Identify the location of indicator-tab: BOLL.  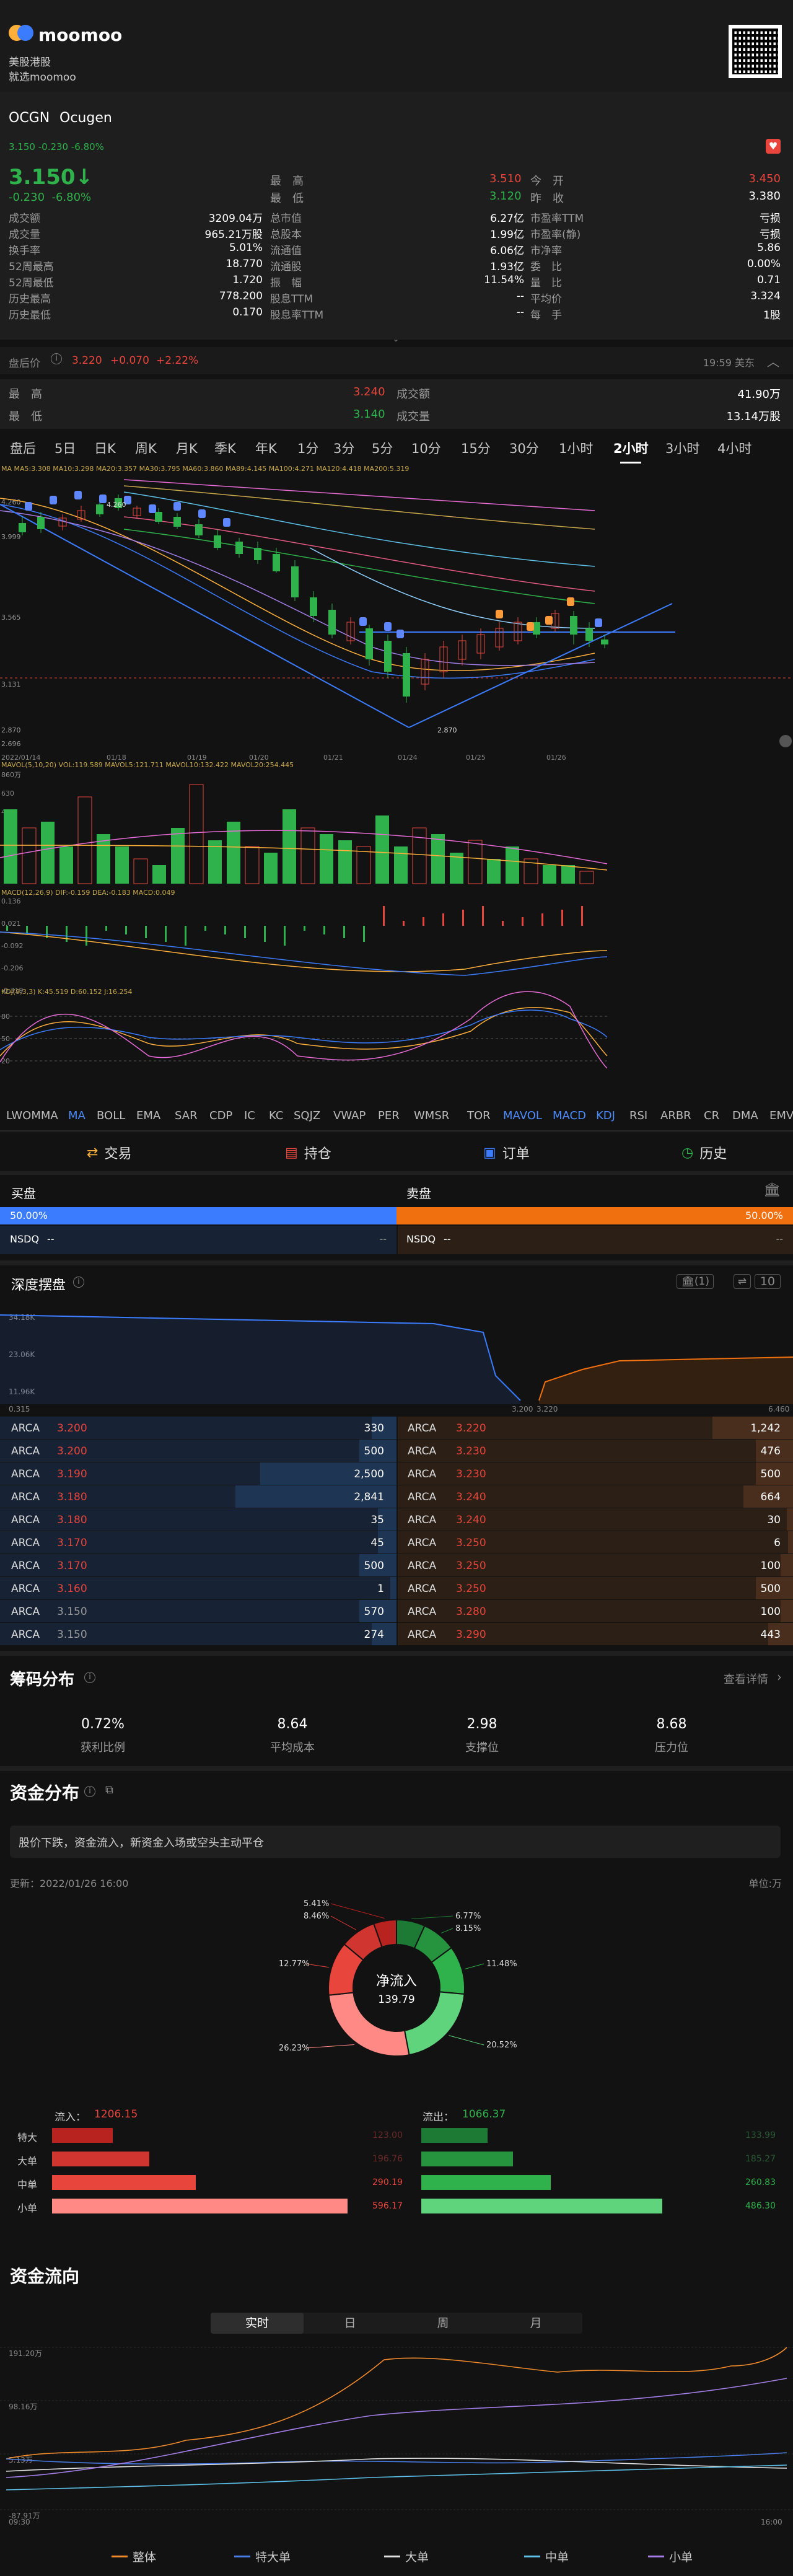
(111, 1116).